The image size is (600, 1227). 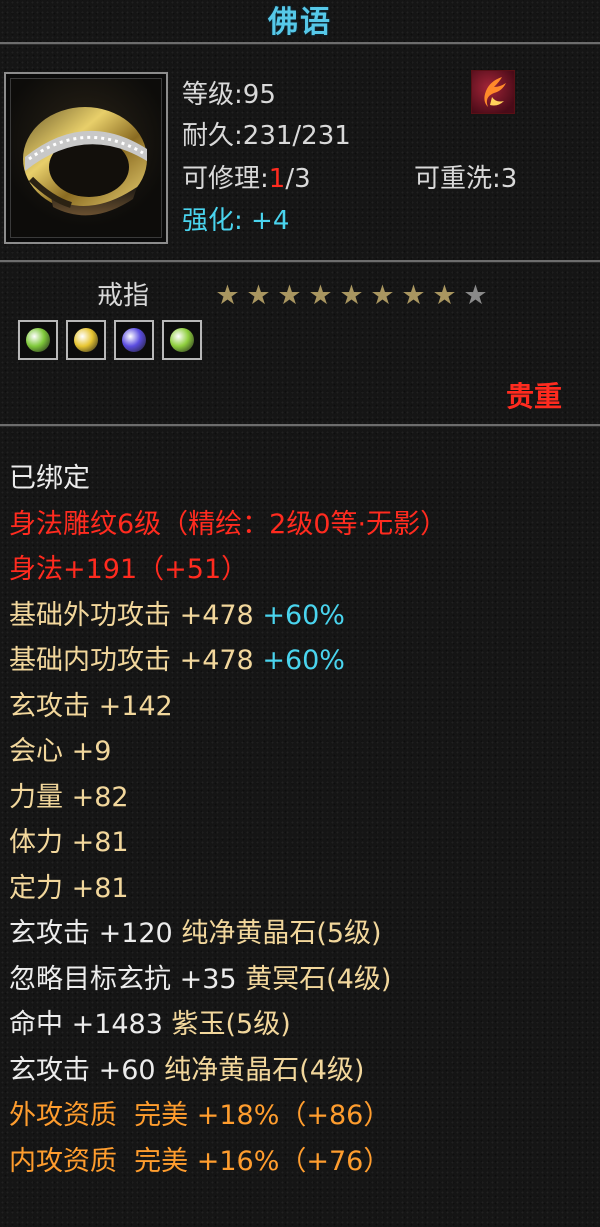 What do you see at coordinates (49, 478) in the screenshot?
I see `attribute-text: 已绑定` at bounding box center [49, 478].